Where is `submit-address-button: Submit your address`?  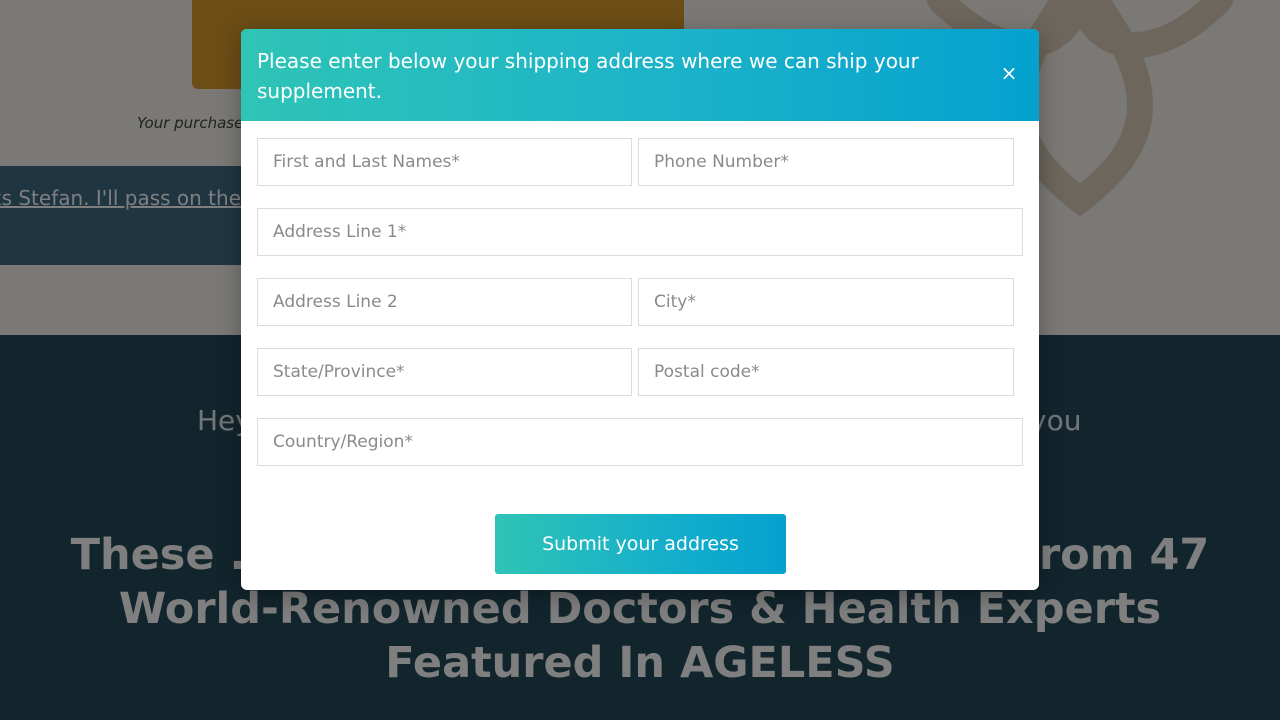
submit-address-button: Submit your address is located at coordinates (640, 544).